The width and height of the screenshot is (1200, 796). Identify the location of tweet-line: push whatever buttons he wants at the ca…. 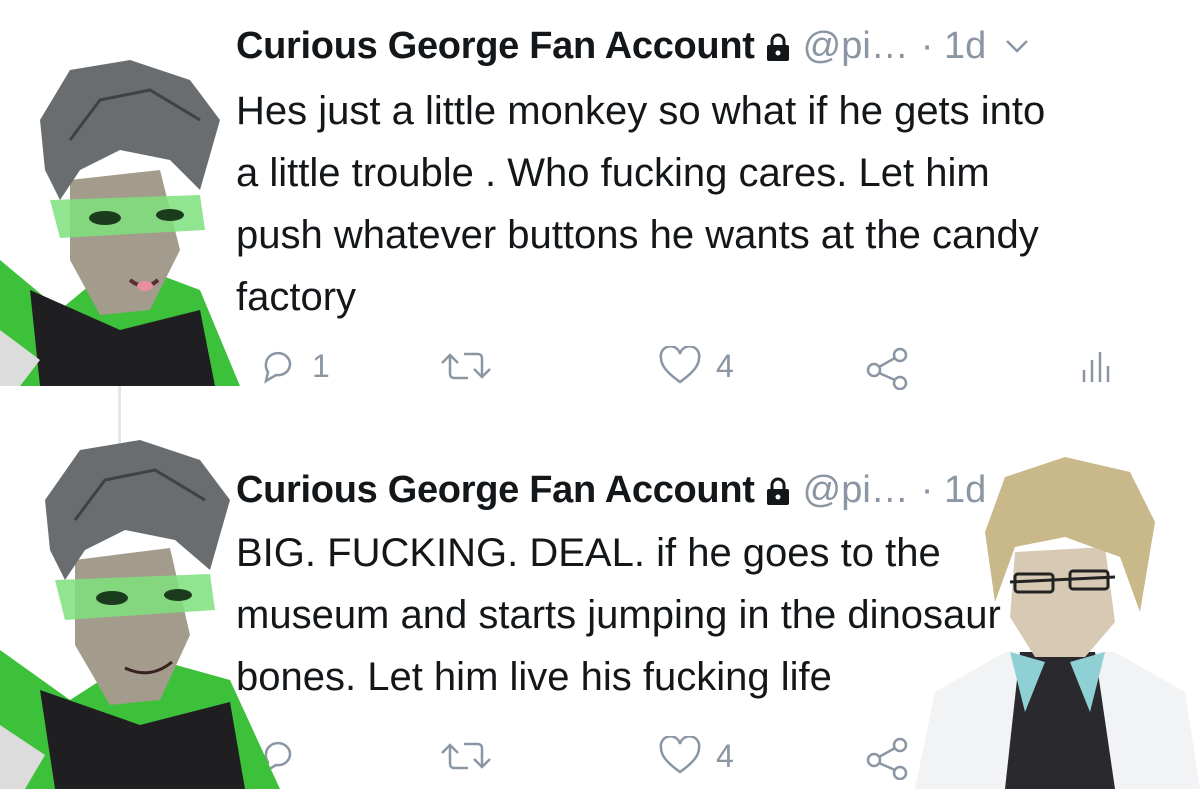
(637, 235).